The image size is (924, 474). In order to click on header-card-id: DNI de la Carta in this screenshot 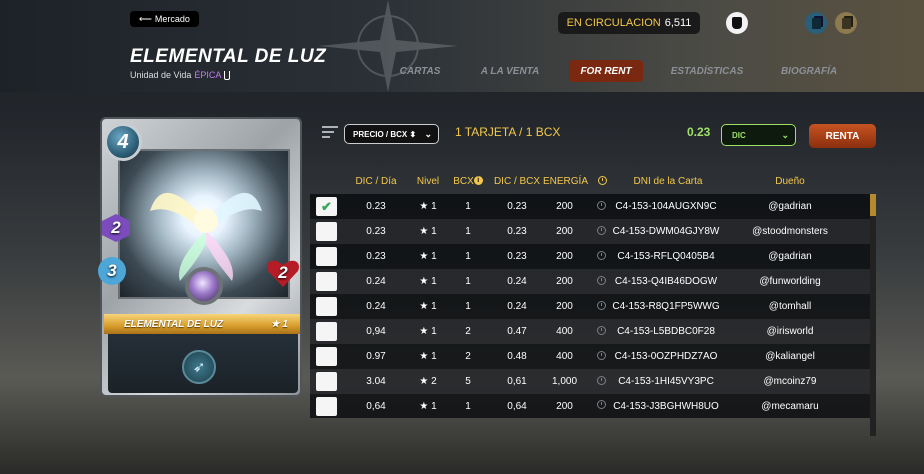, I will do `click(668, 181)`.